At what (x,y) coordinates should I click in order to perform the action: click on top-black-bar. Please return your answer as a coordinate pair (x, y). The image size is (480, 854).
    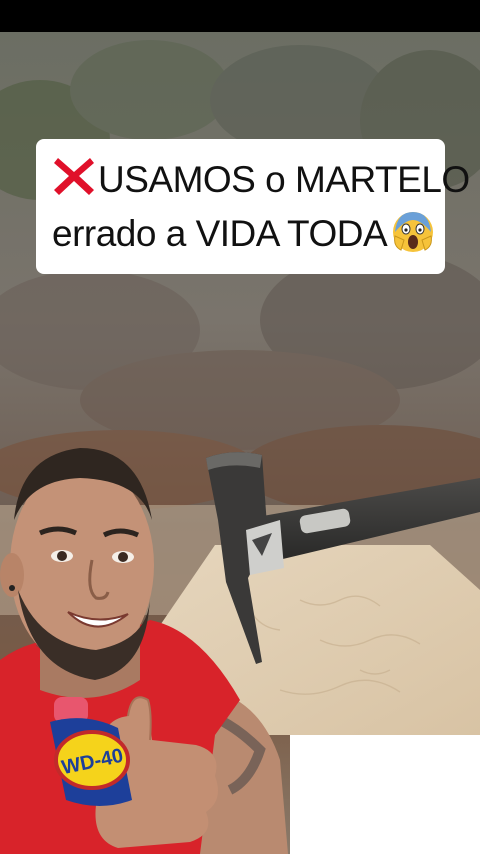
    Looking at the image, I should click on (240, 16).